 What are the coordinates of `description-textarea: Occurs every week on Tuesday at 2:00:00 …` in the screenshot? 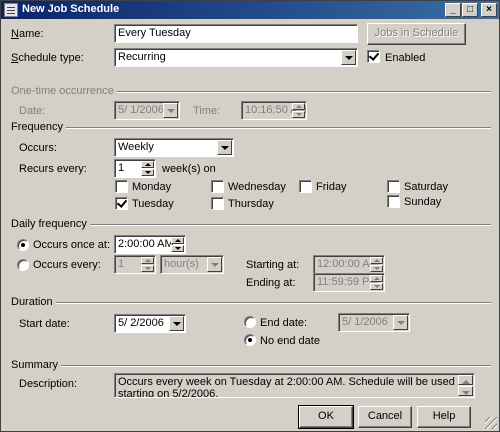 It's located at (294, 385).